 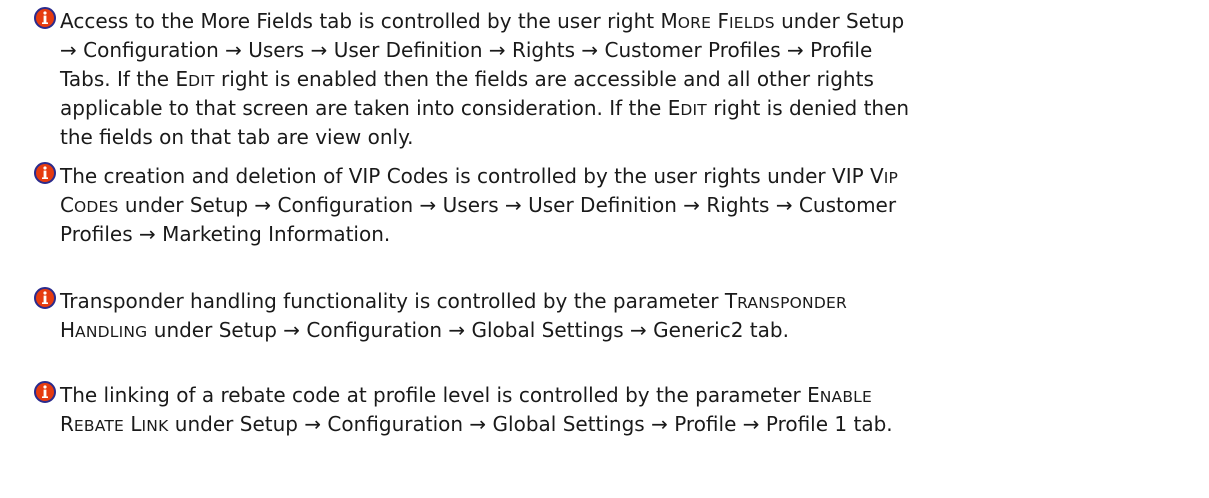 I want to click on setting-name: MORE FIELDS, so click(x=717, y=21).